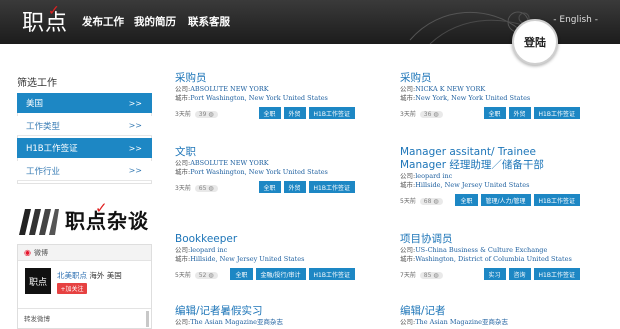  Describe the element at coordinates (101, 208) in the screenshot. I see `checkmark-icon: ✓` at that location.